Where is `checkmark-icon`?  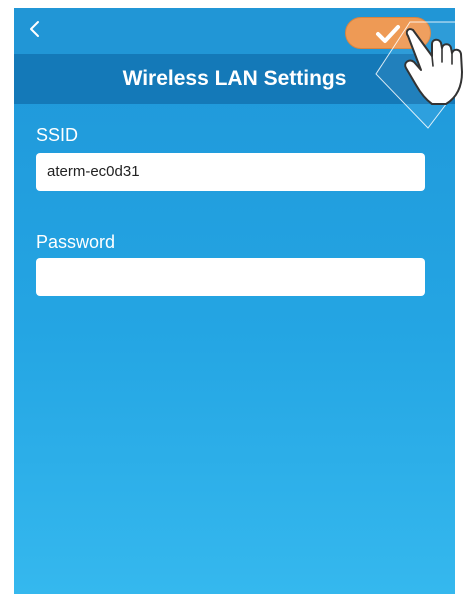 checkmark-icon is located at coordinates (388, 34).